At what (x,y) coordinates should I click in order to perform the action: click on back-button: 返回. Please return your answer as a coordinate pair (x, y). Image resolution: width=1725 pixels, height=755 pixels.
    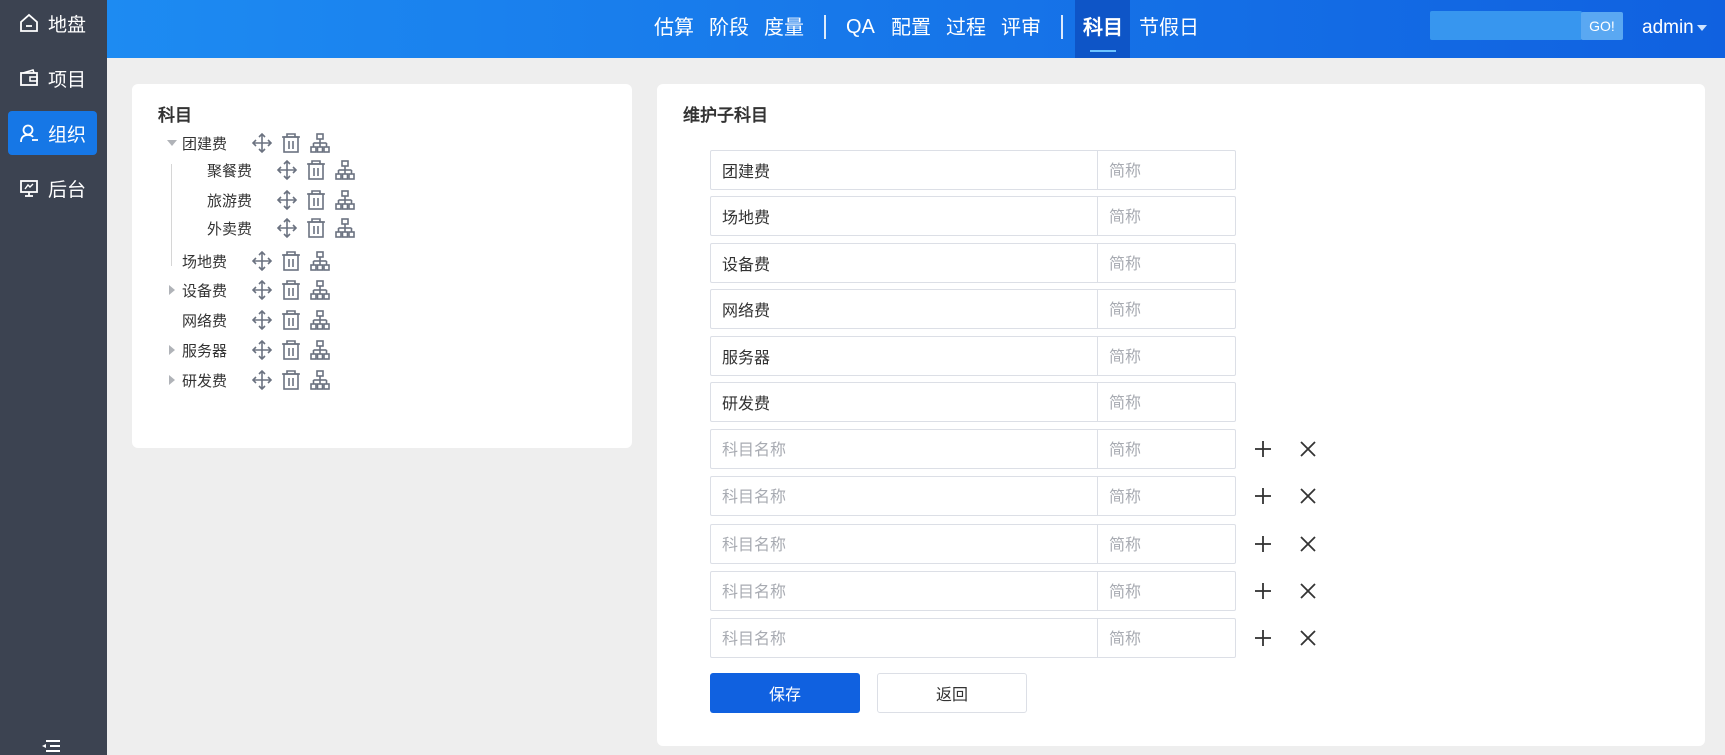
    Looking at the image, I should click on (952, 693).